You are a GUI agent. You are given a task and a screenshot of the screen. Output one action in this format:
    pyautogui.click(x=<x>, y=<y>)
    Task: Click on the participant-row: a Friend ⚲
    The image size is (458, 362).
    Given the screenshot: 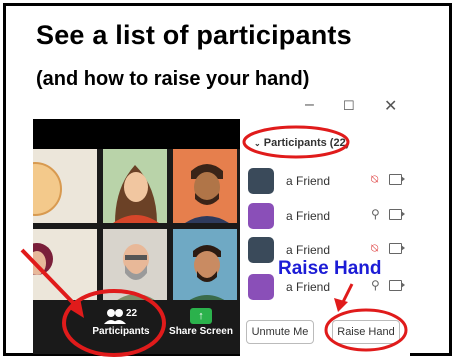 What is the action you would take?
    pyautogui.click(x=326, y=216)
    